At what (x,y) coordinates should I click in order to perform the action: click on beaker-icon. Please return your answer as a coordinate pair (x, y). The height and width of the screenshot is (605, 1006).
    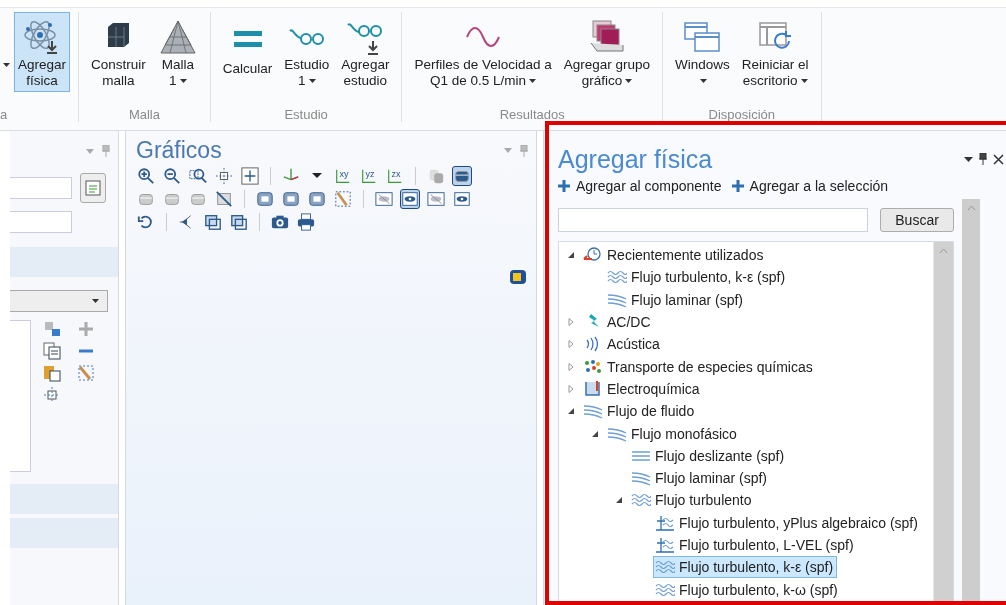
    Looking at the image, I should click on (593, 388).